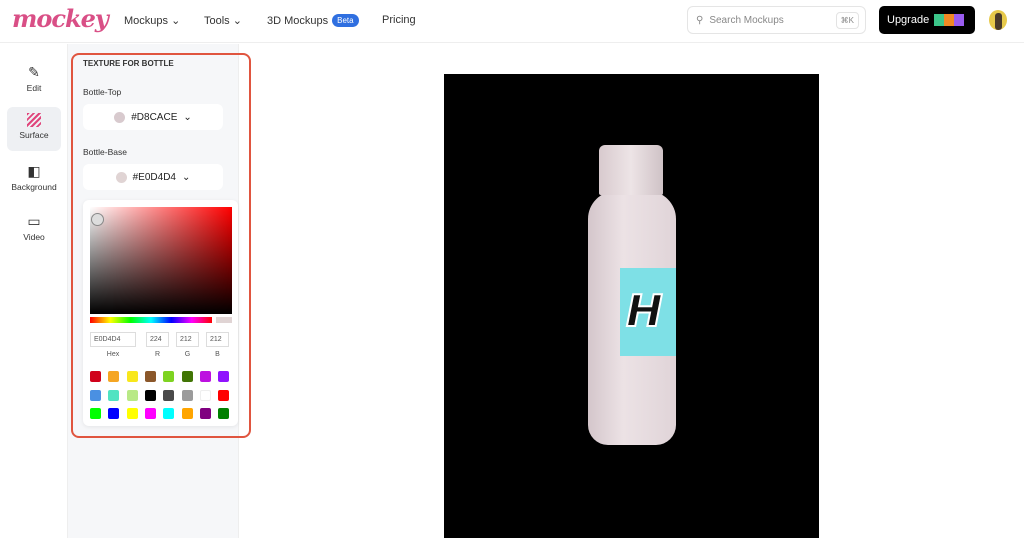 This screenshot has height=538, width=1024. I want to click on shortcut-hint: ⌘K, so click(847, 20).